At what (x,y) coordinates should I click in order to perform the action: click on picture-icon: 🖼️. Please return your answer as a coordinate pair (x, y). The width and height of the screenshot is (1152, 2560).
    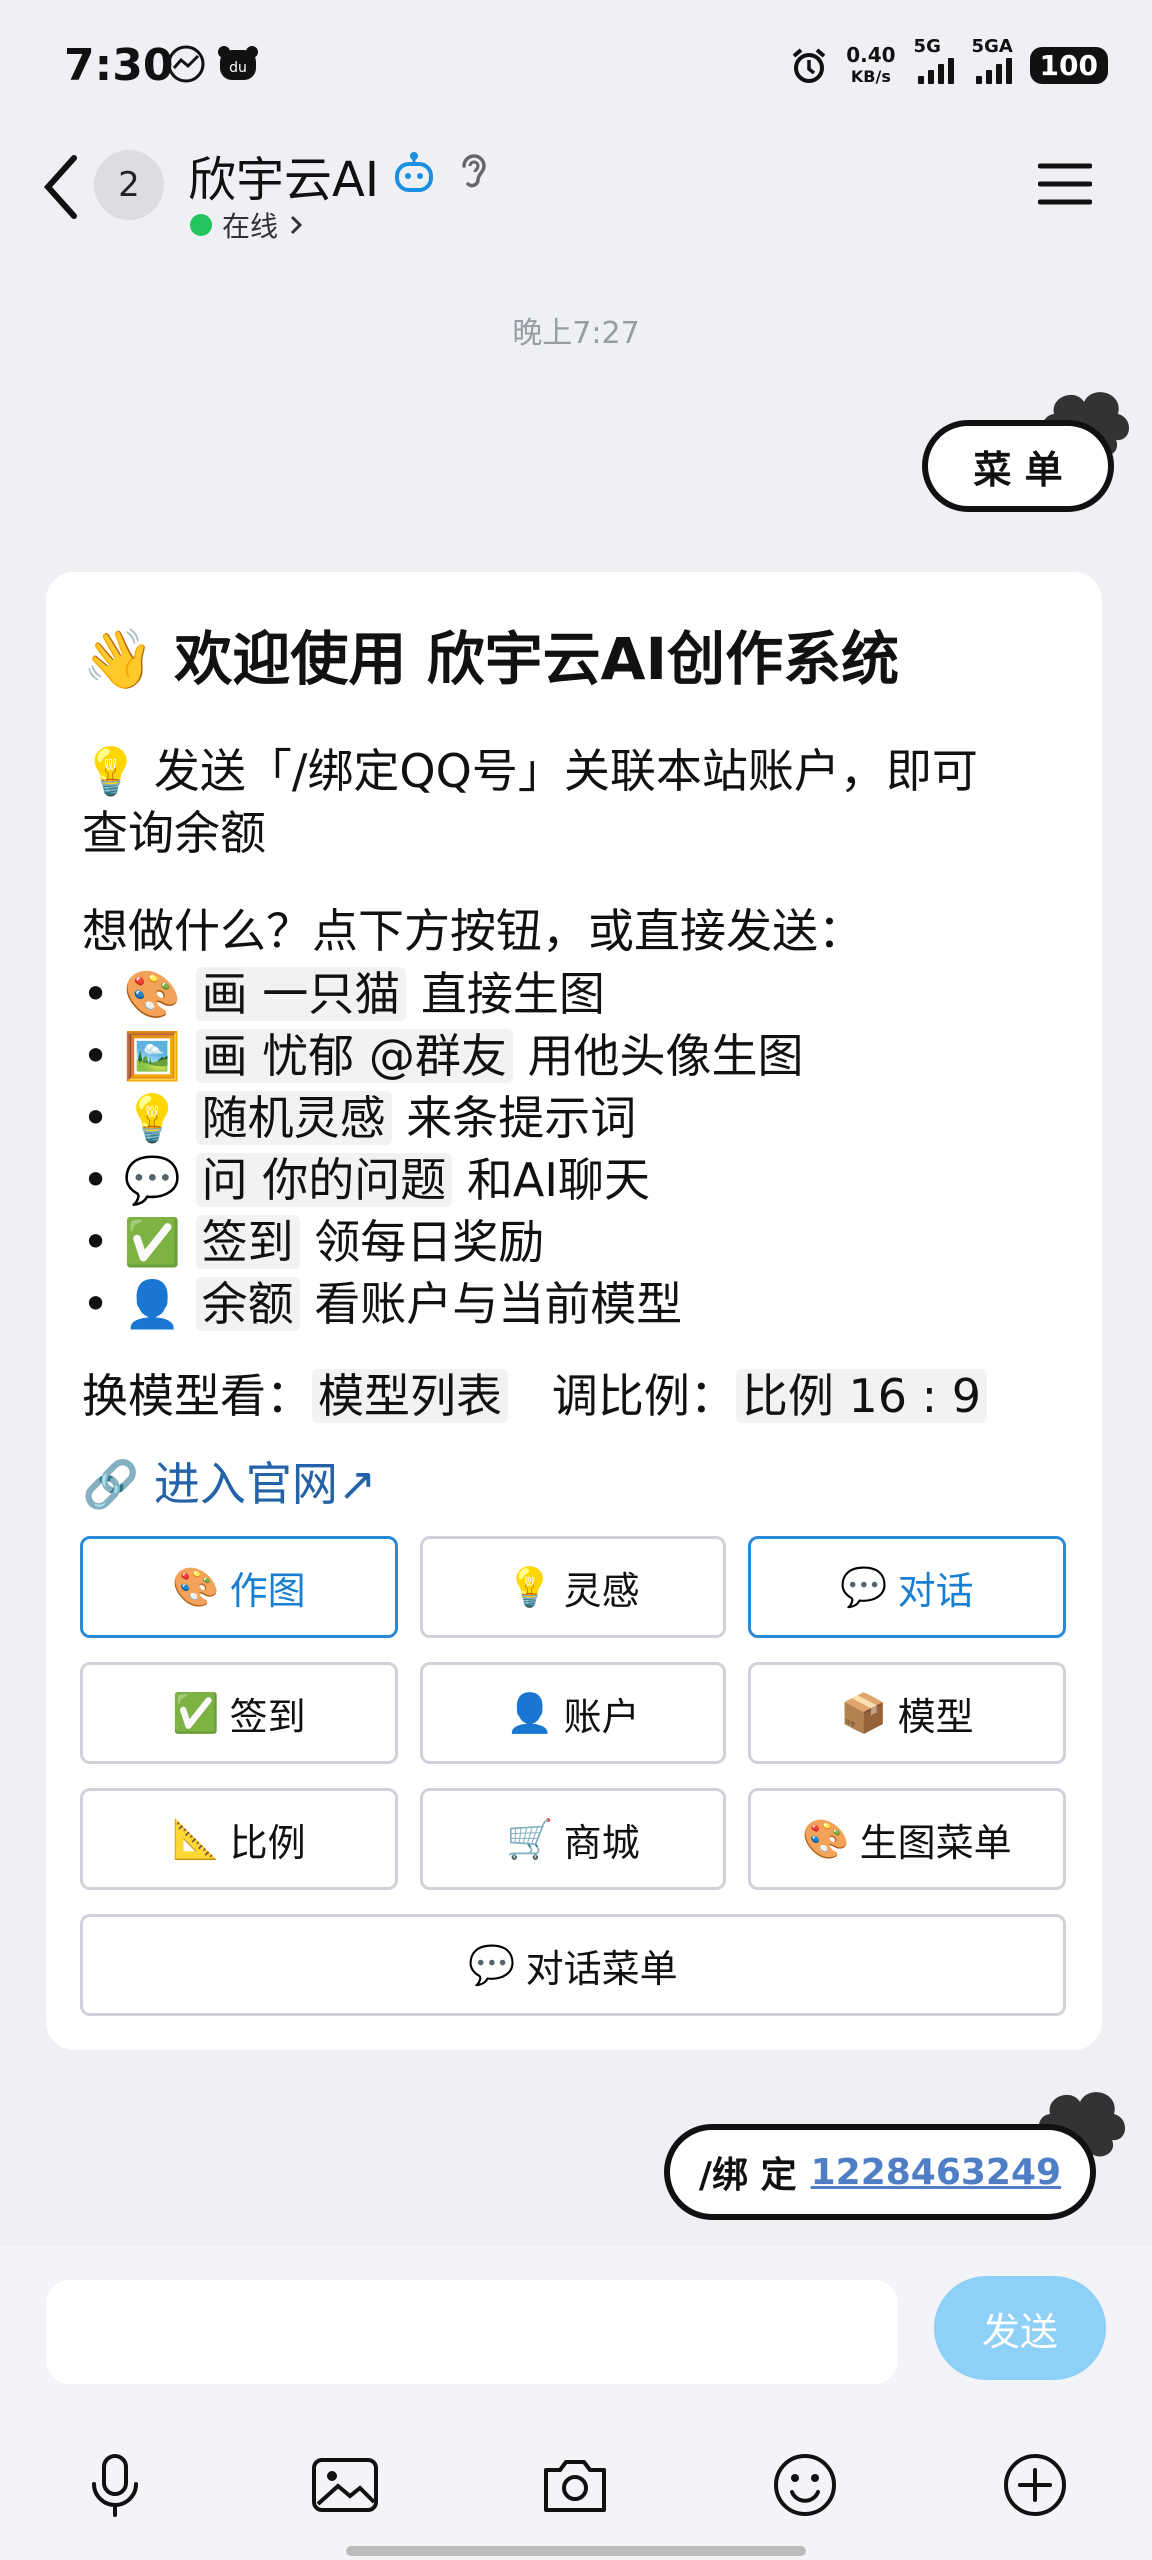
    Looking at the image, I should click on (152, 1056).